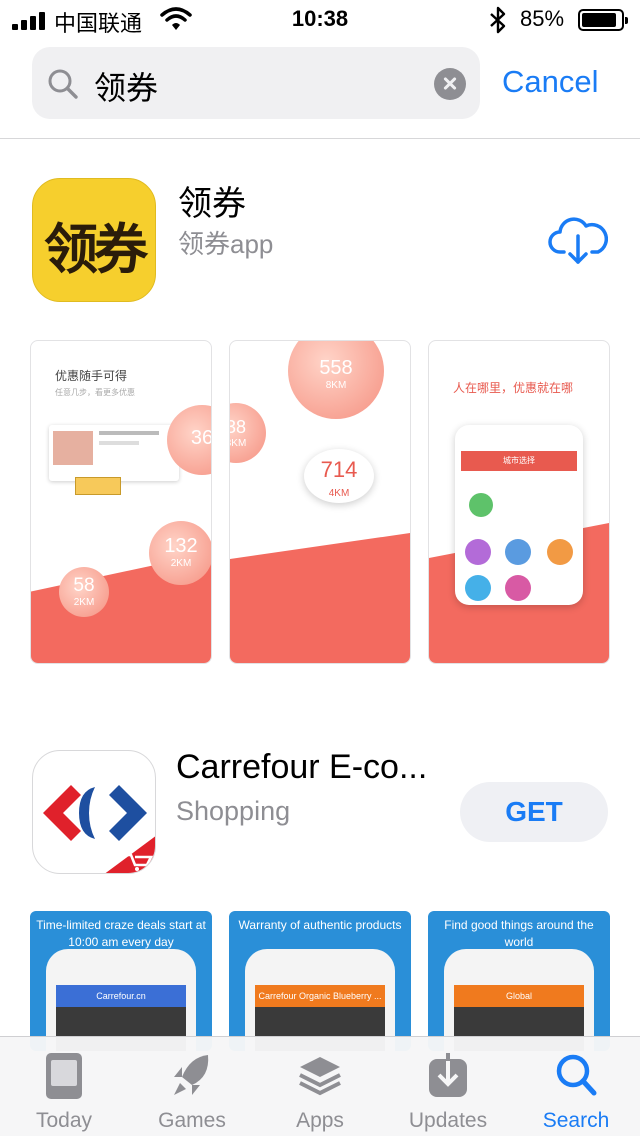 This screenshot has height=1136, width=640. I want to click on tab-label: Today, so click(64, 1120).